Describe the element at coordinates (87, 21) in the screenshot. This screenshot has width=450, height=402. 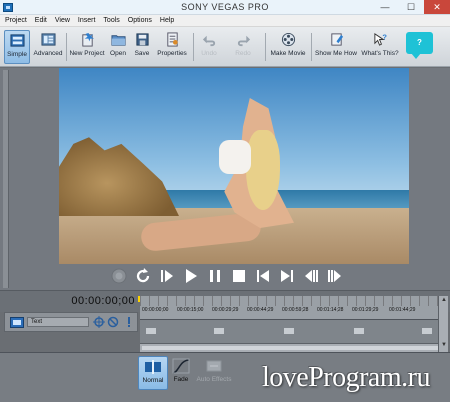
I see `menu-insert: Insert` at that location.